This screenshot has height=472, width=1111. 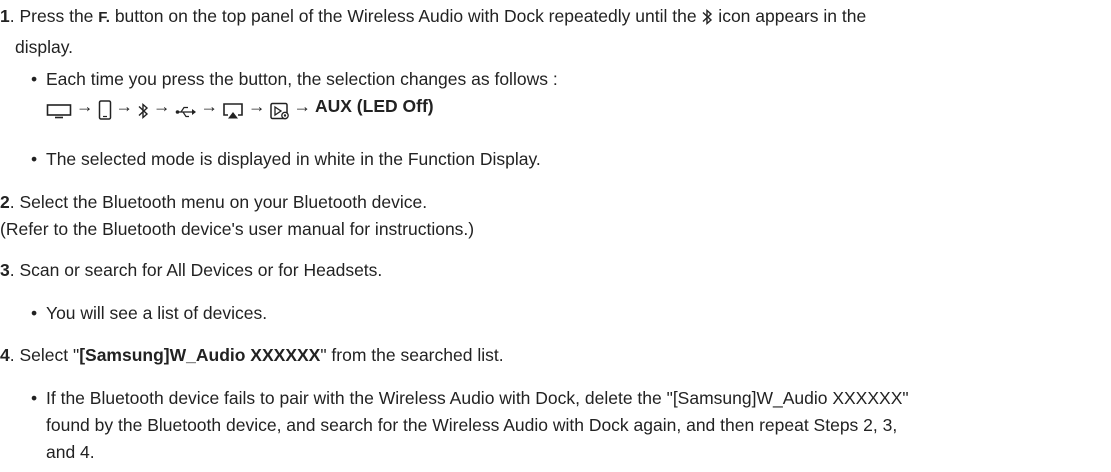 I want to click on step-number: 4, so click(x=5, y=355).